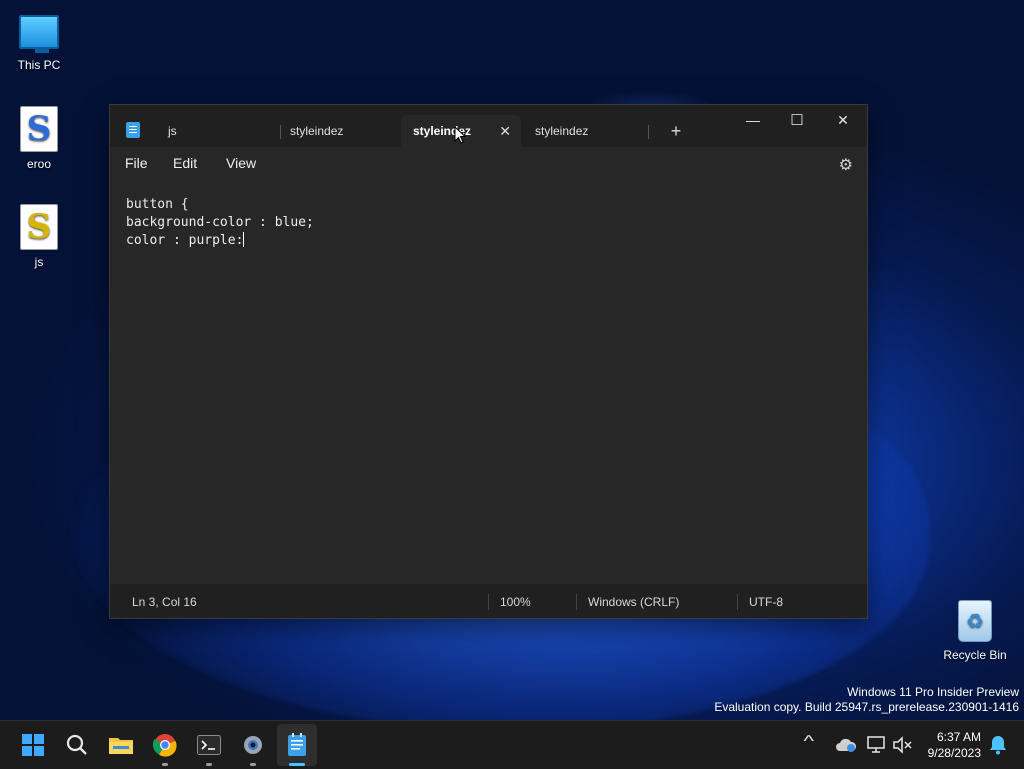  Describe the element at coordinates (39, 32) in the screenshot. I see `computer-icon` at that location.